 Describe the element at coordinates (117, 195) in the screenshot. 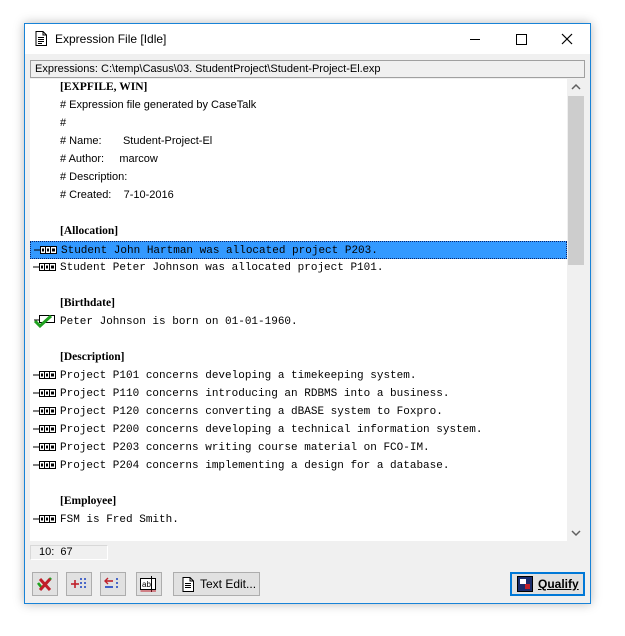

I see `comment-text: # Created: 7-10-2016` at that location.